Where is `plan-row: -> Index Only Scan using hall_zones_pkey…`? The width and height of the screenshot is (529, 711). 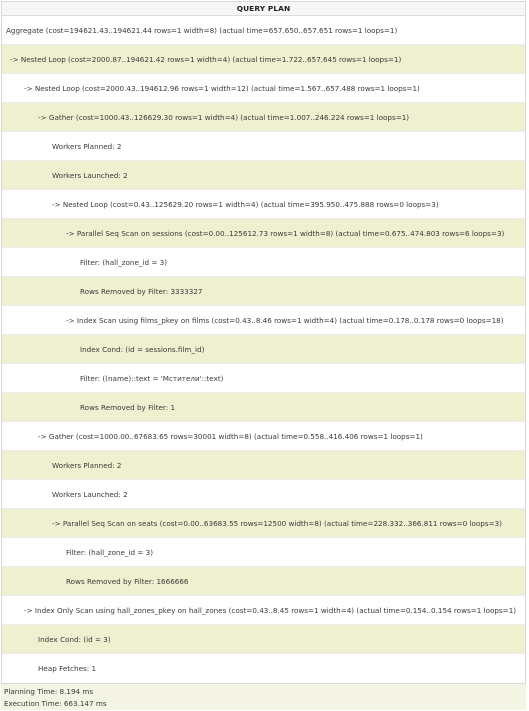
plan-row: -> Index Only Scan using hall_zones_pkey… is located at coordinates (263, 610).